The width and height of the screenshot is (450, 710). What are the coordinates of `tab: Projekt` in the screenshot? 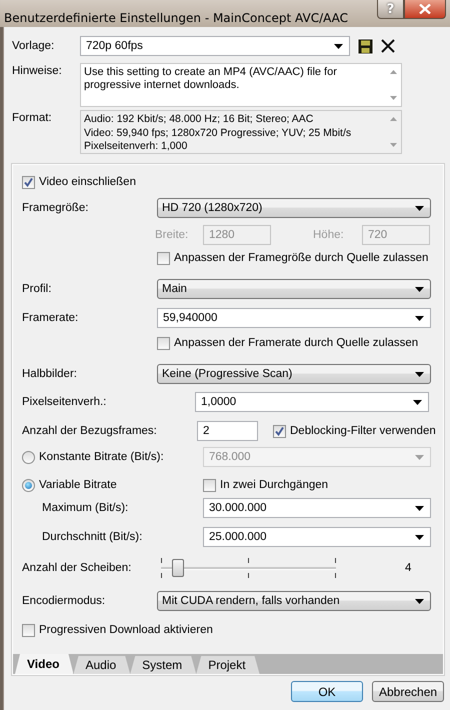 It's located at (228, 665).